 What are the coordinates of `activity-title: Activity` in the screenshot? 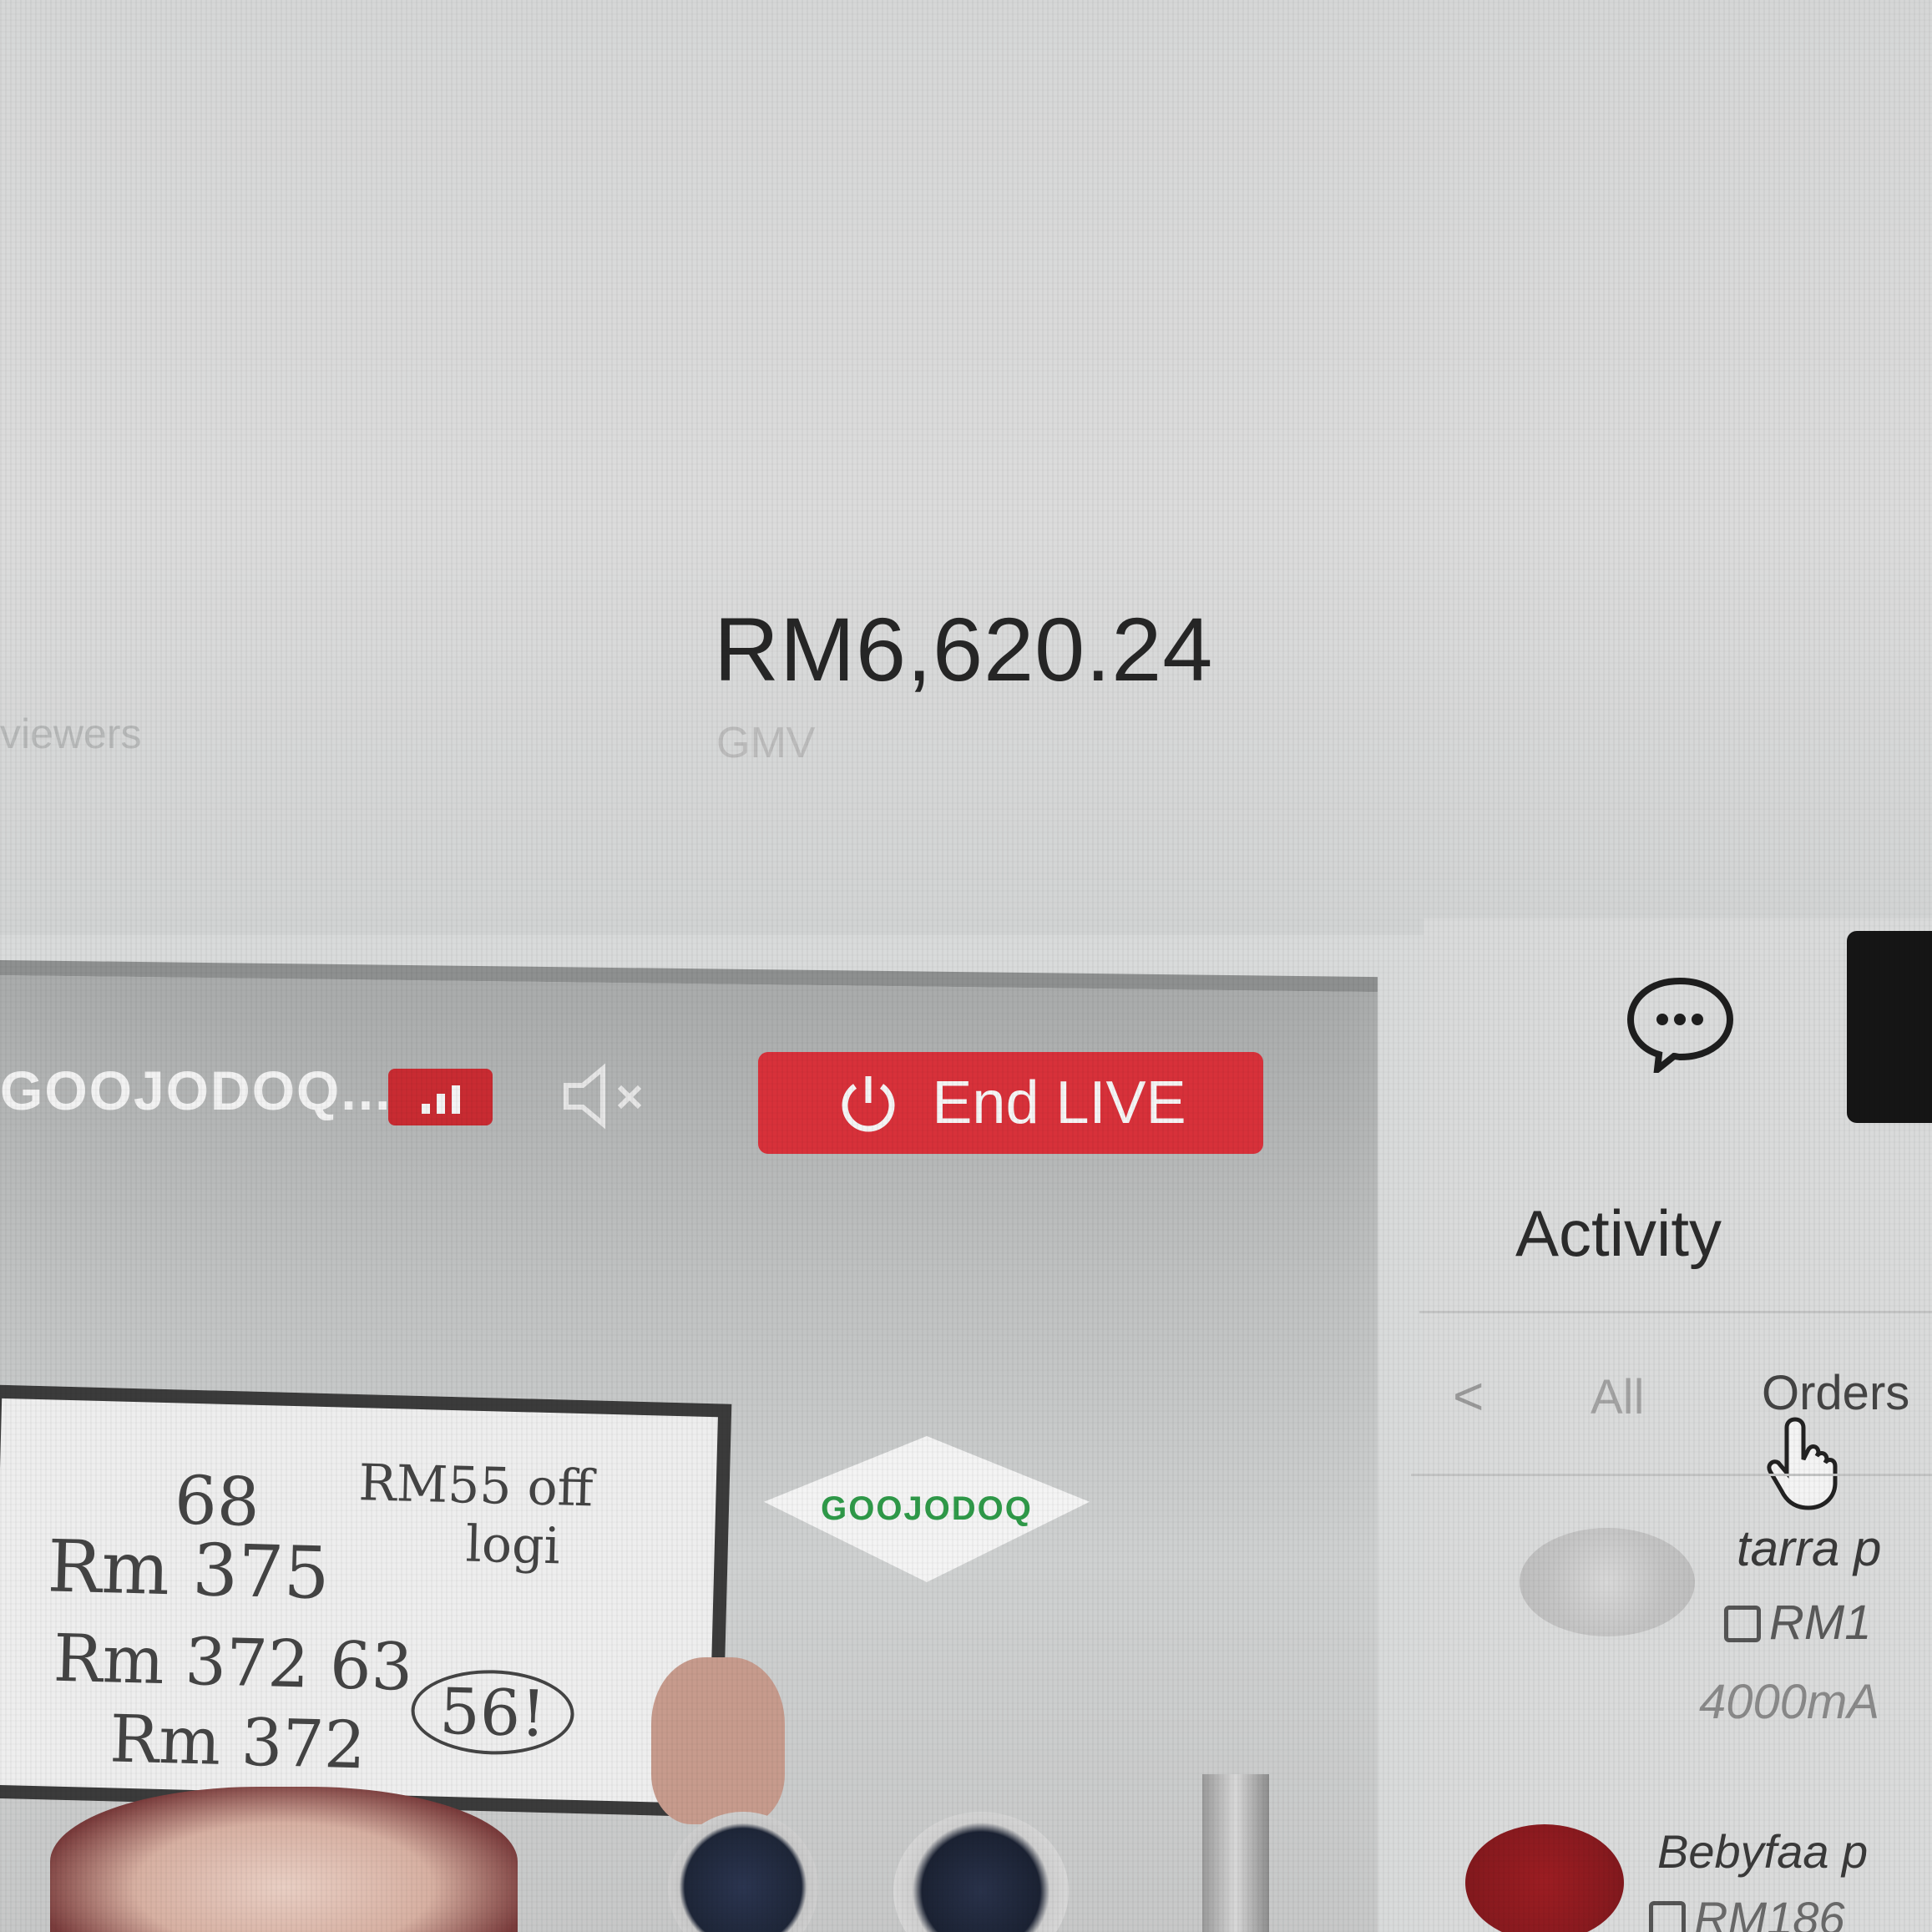 It's located at (1618, 1233).